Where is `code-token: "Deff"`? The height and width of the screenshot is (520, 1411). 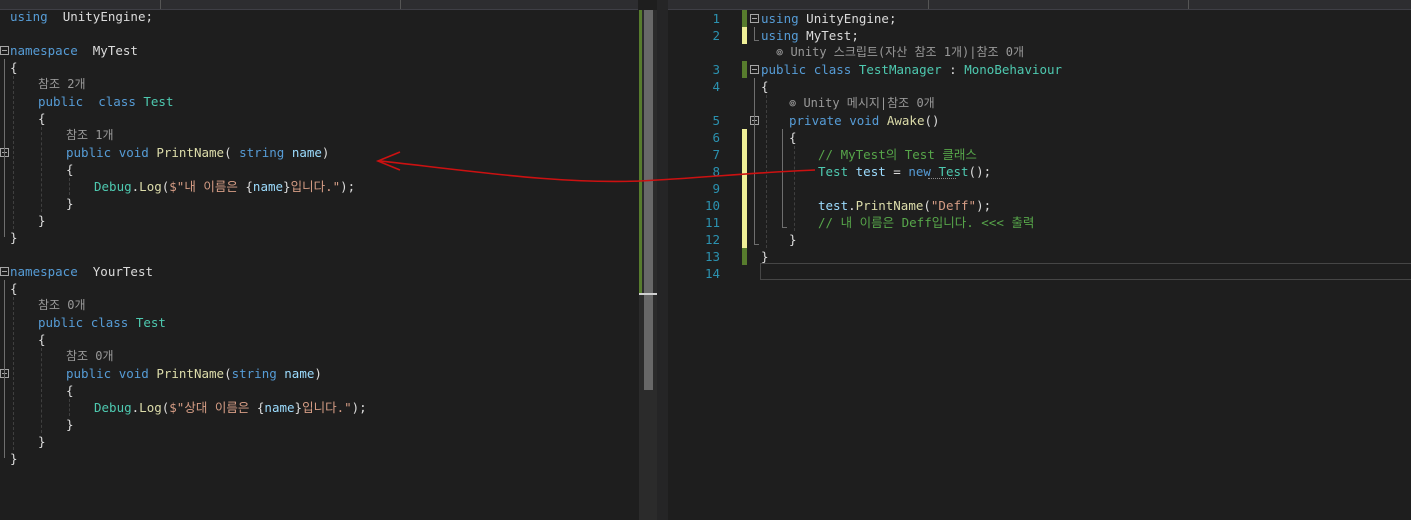
code-token: "Deff" is located at coordinates (953, 205).